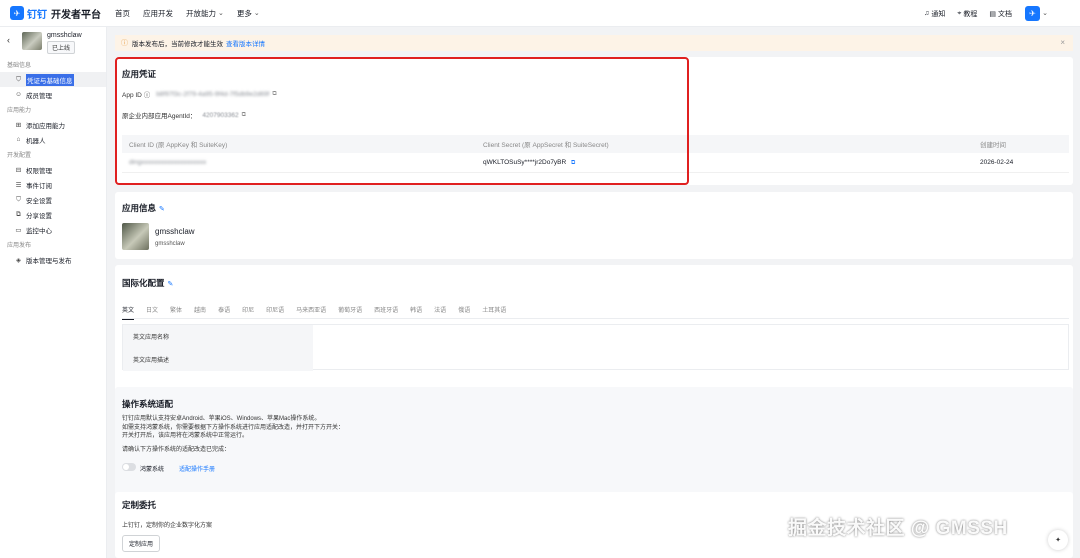 The height and width of the screenshot is (558, 1080). What do you see at coordinates (170, 244) in the screenshot?
I see `app-info-desc: gmsshclaw` at bounding box center [170, 244].